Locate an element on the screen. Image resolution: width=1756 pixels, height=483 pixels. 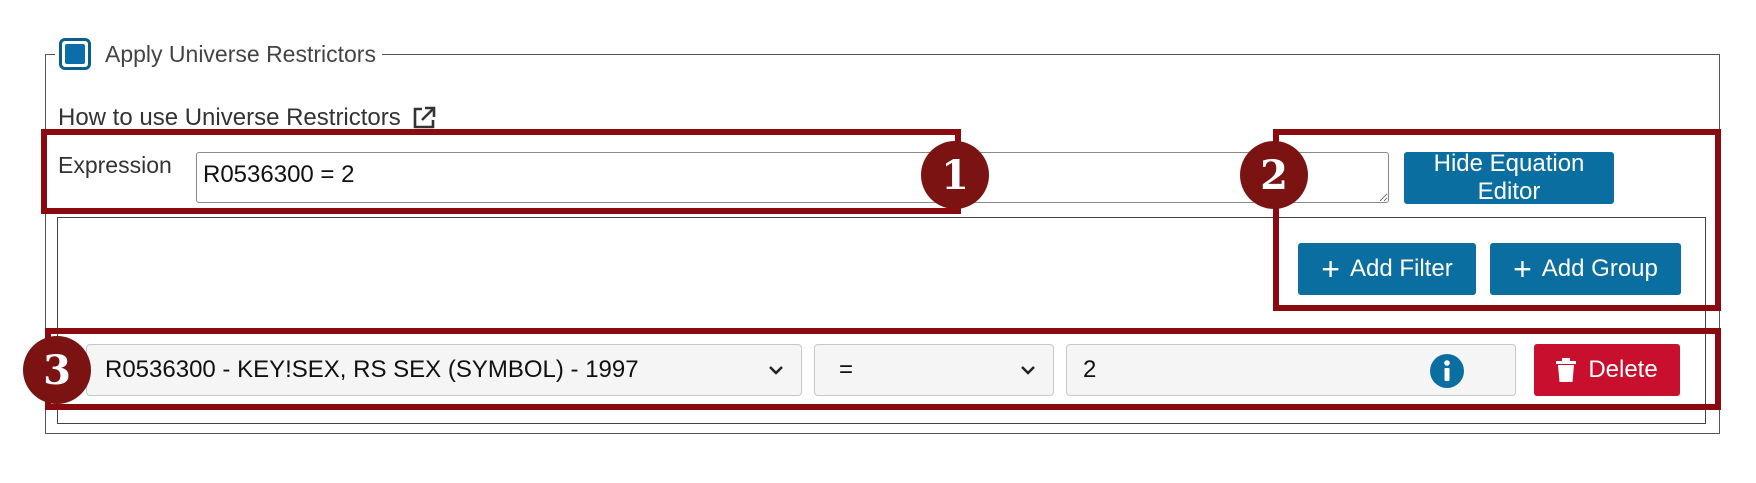
howto-link: How to use Universe Restrictors is located at coordinates (247, 118).